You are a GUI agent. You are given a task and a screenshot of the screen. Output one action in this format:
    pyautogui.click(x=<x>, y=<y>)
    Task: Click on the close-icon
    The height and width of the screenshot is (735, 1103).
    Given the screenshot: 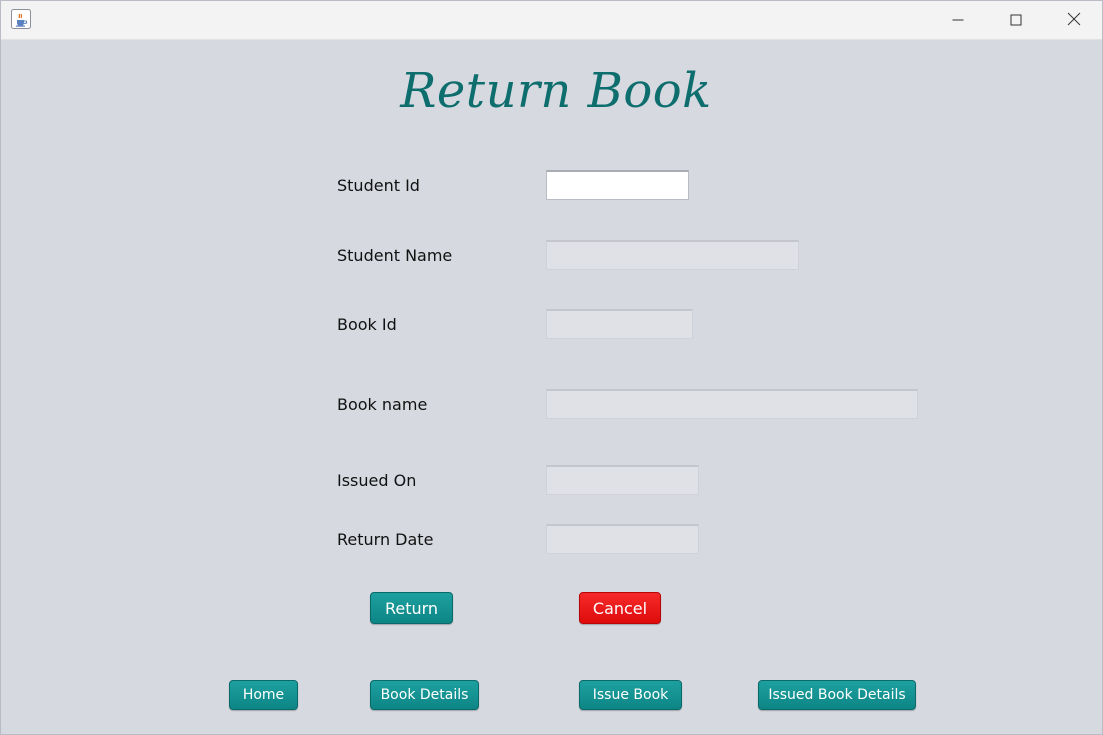 What is the action you would take?
    pyautogui.click(x=1074, y=20)
    